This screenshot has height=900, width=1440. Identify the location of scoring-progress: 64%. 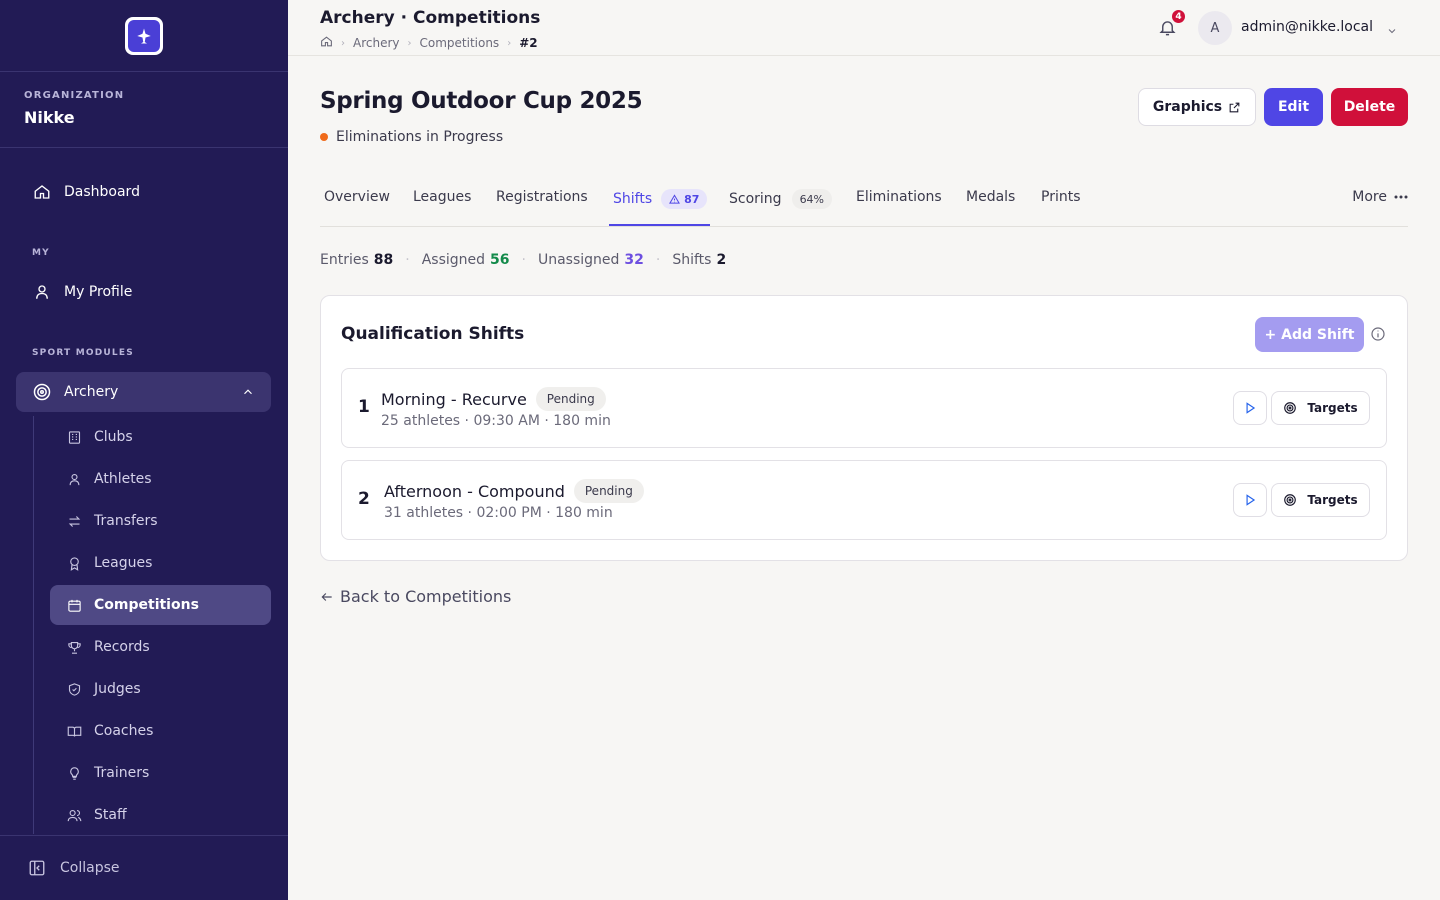
(812, 199).